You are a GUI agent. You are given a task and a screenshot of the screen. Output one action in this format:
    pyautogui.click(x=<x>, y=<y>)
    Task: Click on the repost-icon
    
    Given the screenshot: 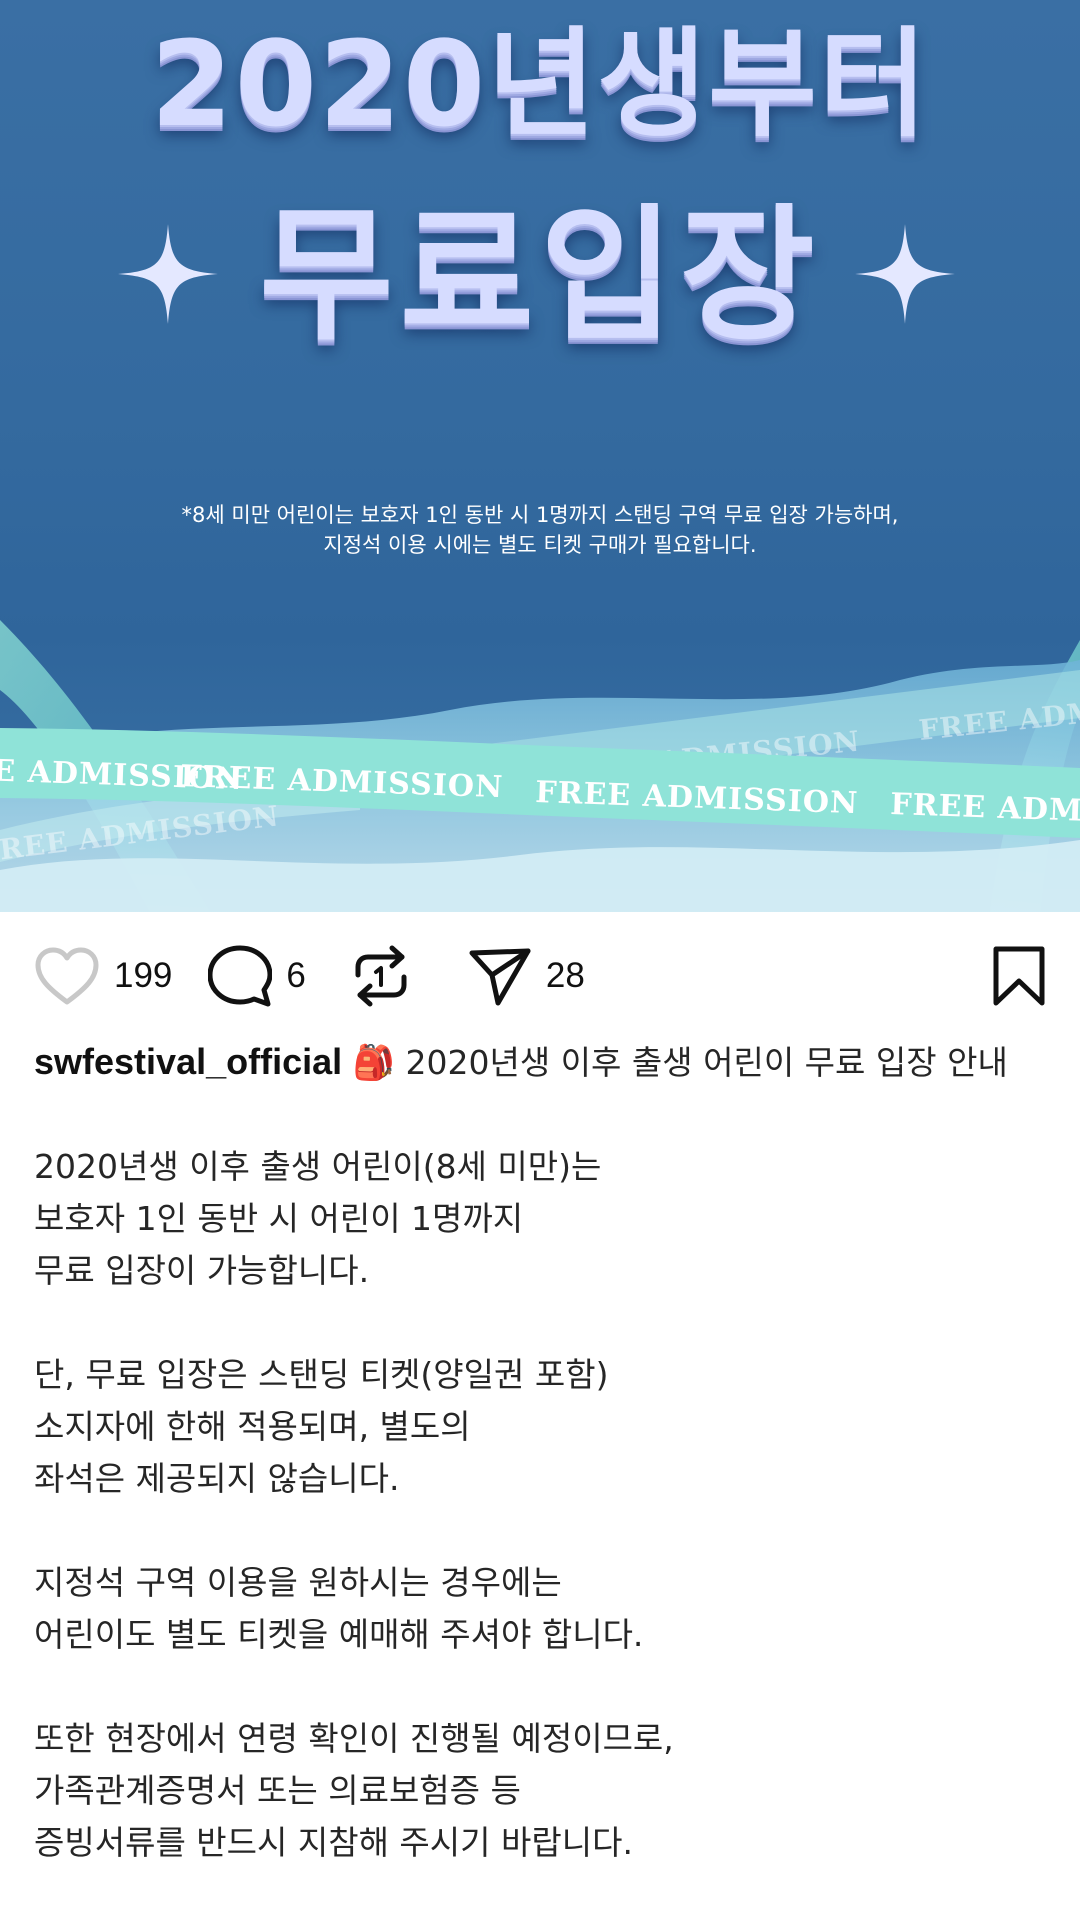 What is the action you would take?
    pyautogui.click(x=381, y=976)
    